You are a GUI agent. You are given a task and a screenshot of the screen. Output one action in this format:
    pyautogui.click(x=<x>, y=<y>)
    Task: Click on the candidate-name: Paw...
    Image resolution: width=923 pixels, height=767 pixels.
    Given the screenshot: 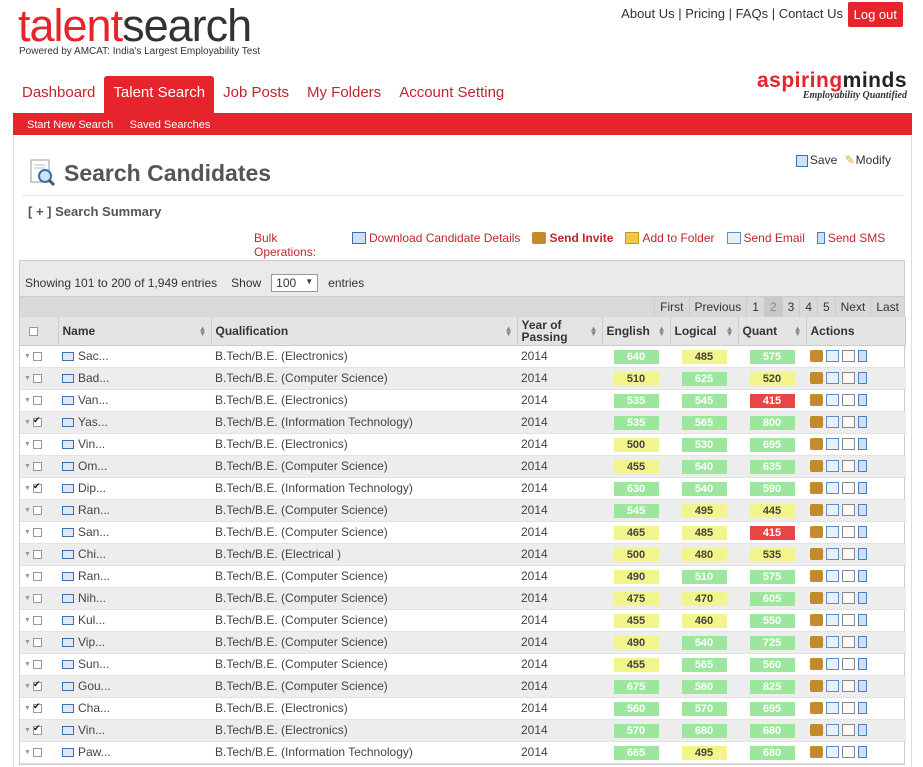 What is the action you would take?
    pyautogui.click(x=94, y=752)
    